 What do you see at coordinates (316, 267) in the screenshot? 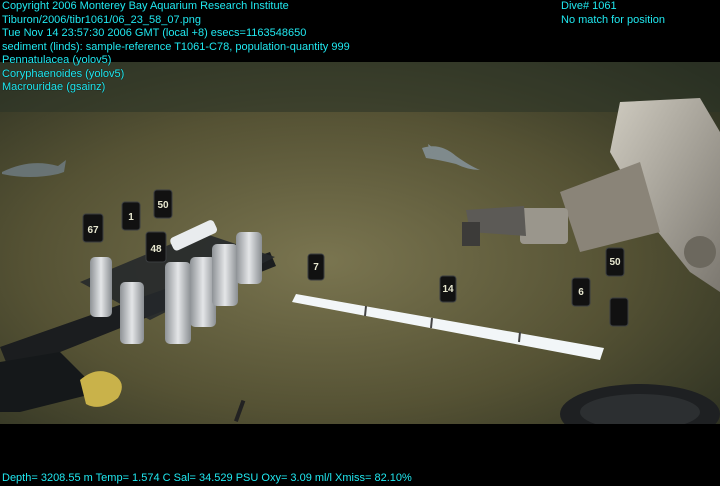
I see `tube-label: 7` at bounding box center [316, 267].